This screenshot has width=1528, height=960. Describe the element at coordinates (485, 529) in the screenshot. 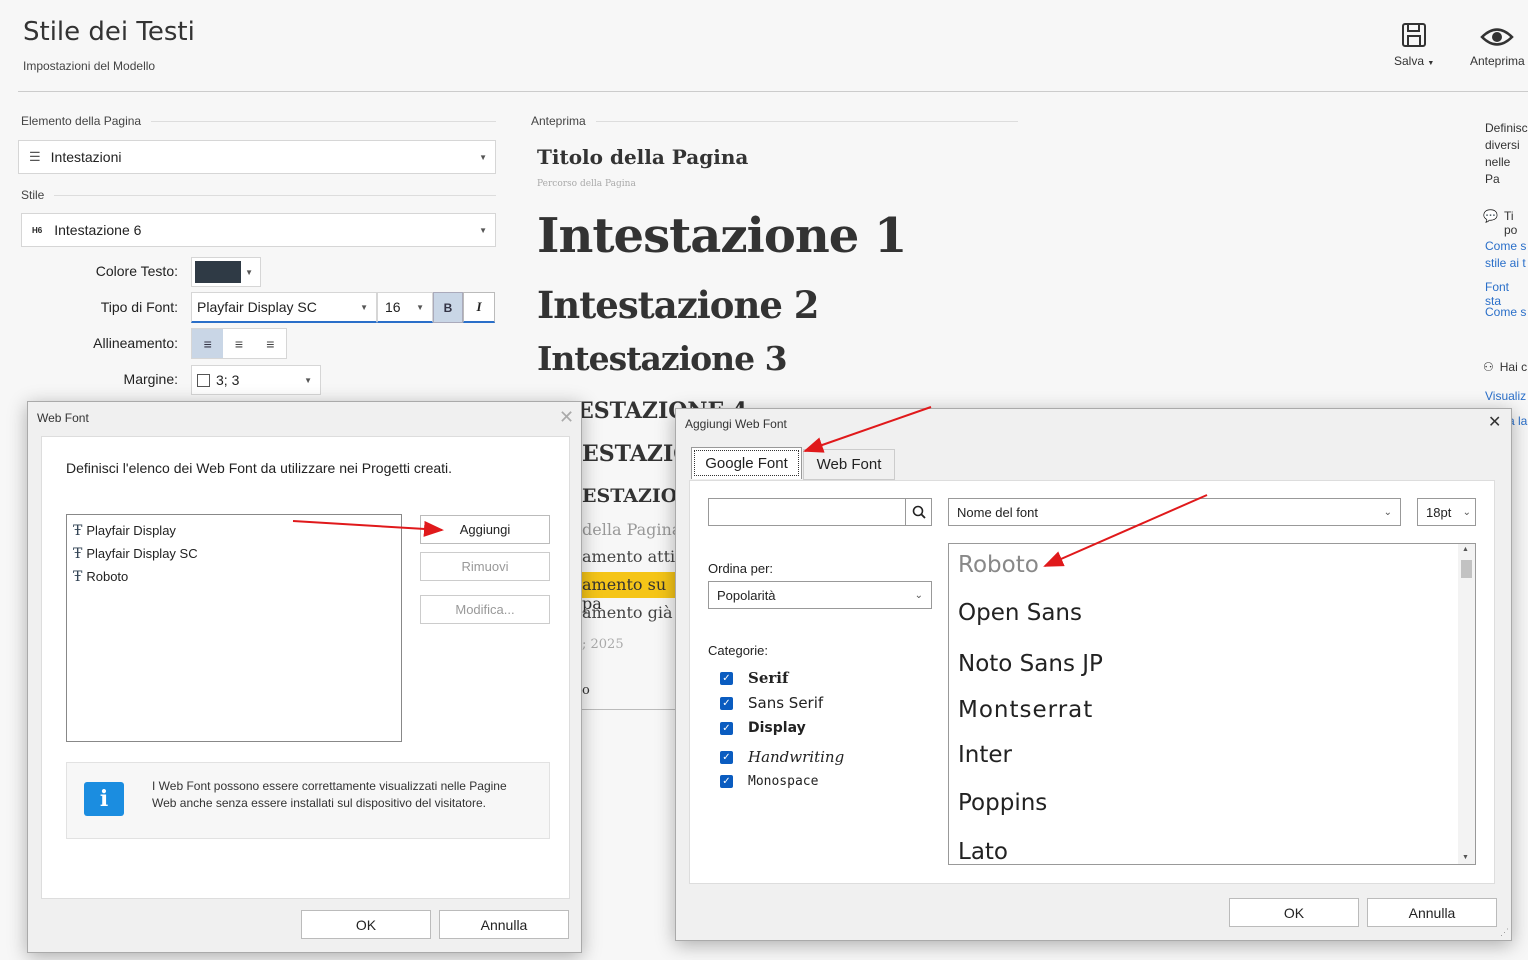

I see `add-button: Aggiungi` at that location.